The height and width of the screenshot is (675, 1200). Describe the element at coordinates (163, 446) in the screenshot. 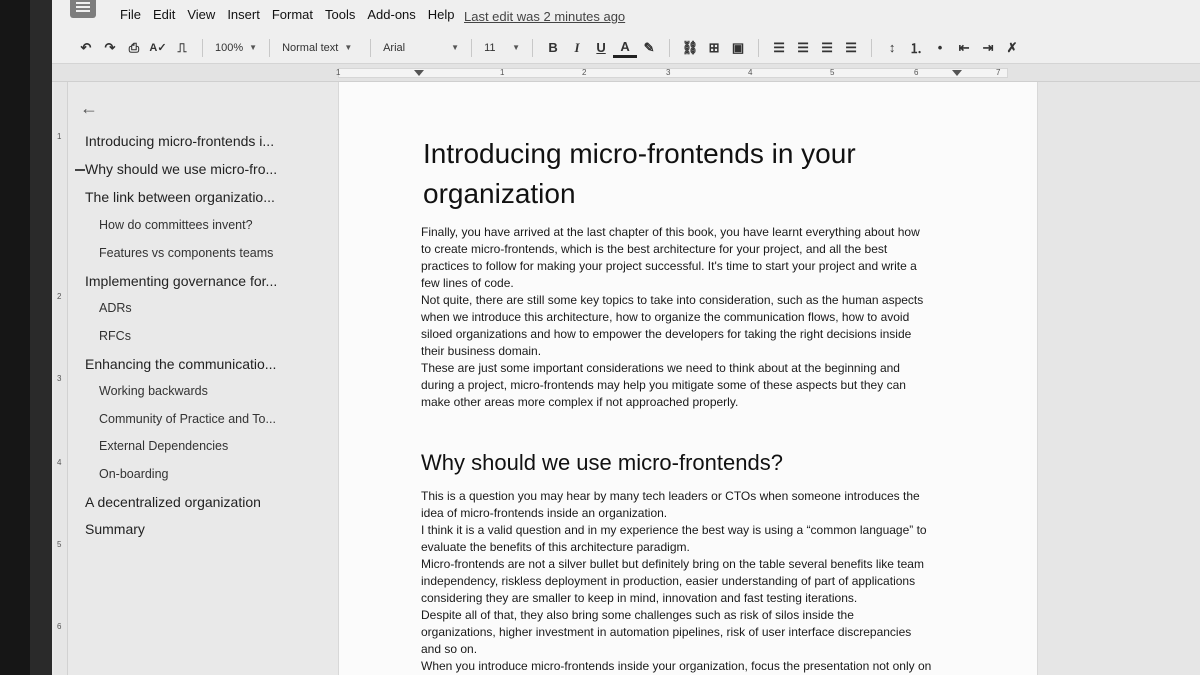

I see `outline-subitem: External Dependencies` at that location.